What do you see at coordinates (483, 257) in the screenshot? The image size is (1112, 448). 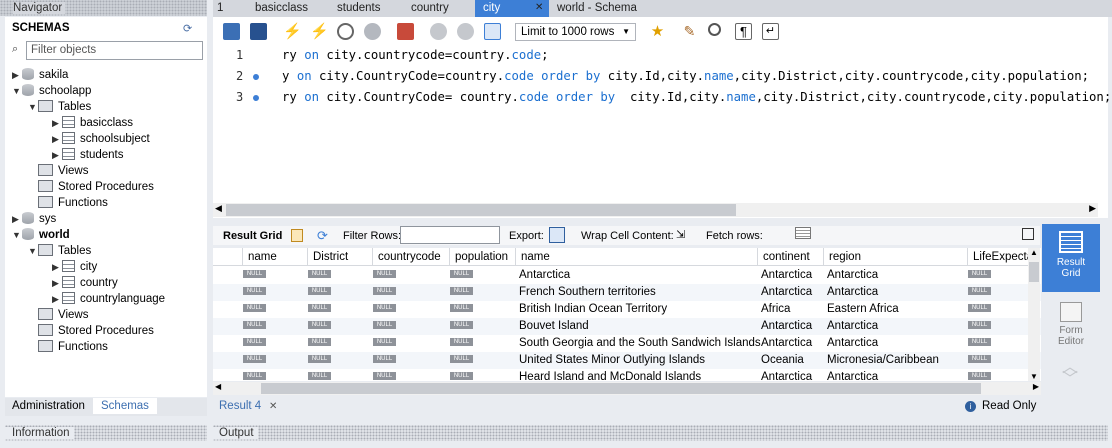 I see `column-header: population` at bounding box center [483, 257].